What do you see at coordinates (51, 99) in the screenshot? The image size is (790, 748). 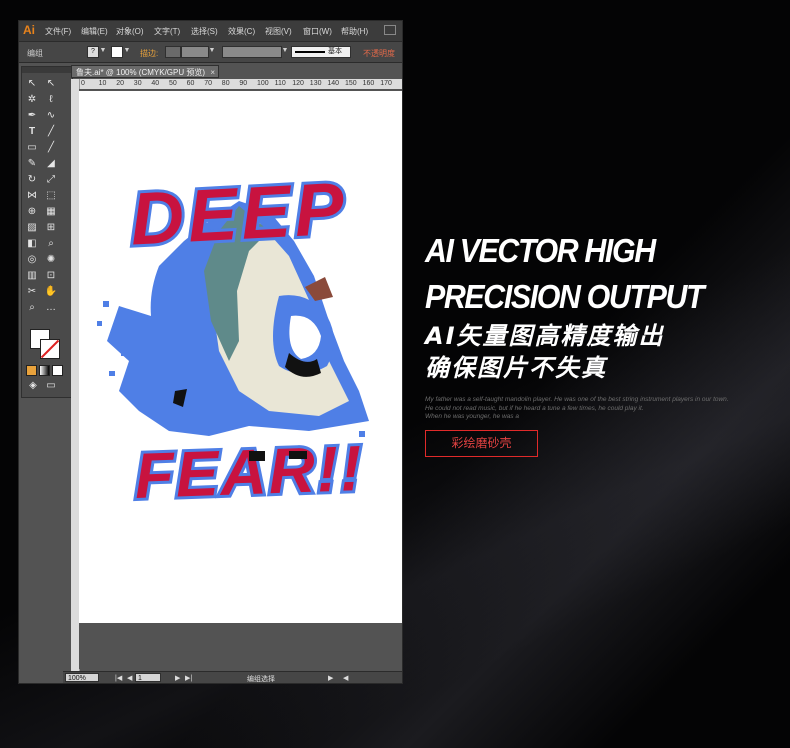 I see `lasso-tool-icon: ℓ` at bounding box center [51, 99].